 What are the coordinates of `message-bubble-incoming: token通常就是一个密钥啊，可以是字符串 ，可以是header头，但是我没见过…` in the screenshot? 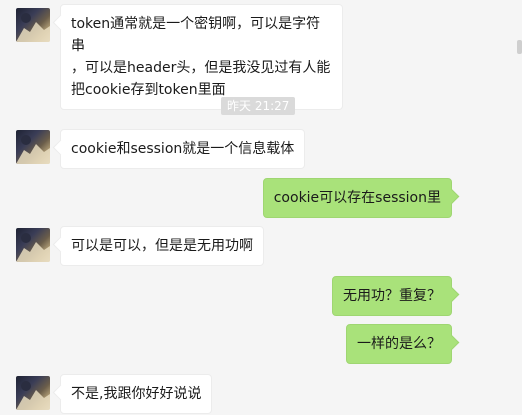 It's located at (201, 57).